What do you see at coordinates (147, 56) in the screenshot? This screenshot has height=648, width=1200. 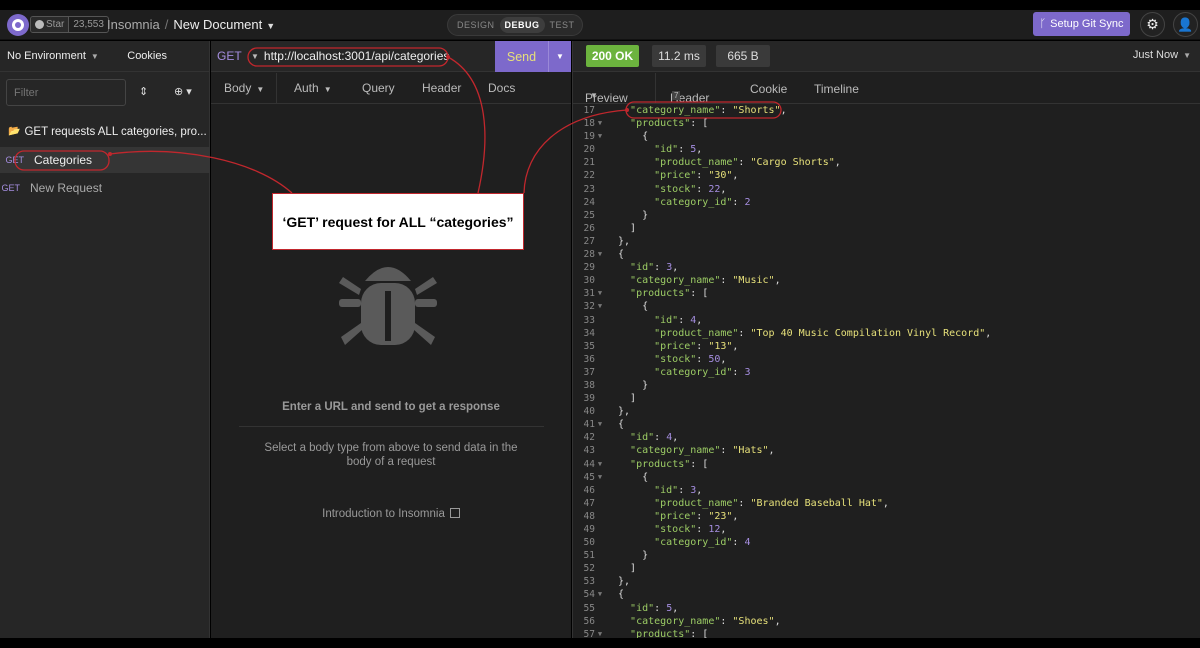 I see `cookies-button: Cookies` at bounding box center [147, 56].